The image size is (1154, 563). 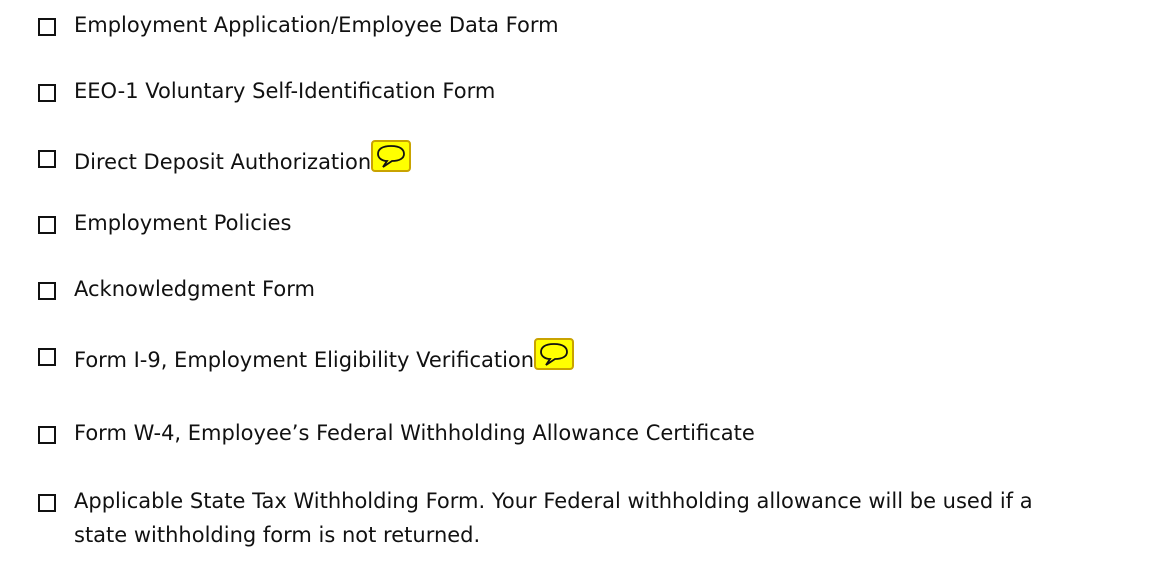 I want to click on checklist-item-label: Acknowledgment Form, so click(x=194, y=289).